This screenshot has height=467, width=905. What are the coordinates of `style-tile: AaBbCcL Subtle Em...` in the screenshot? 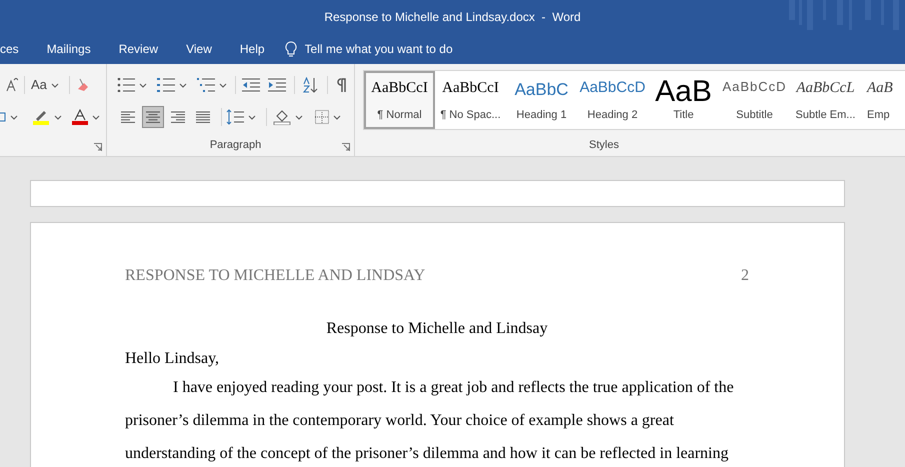 It's located at (825, 100).